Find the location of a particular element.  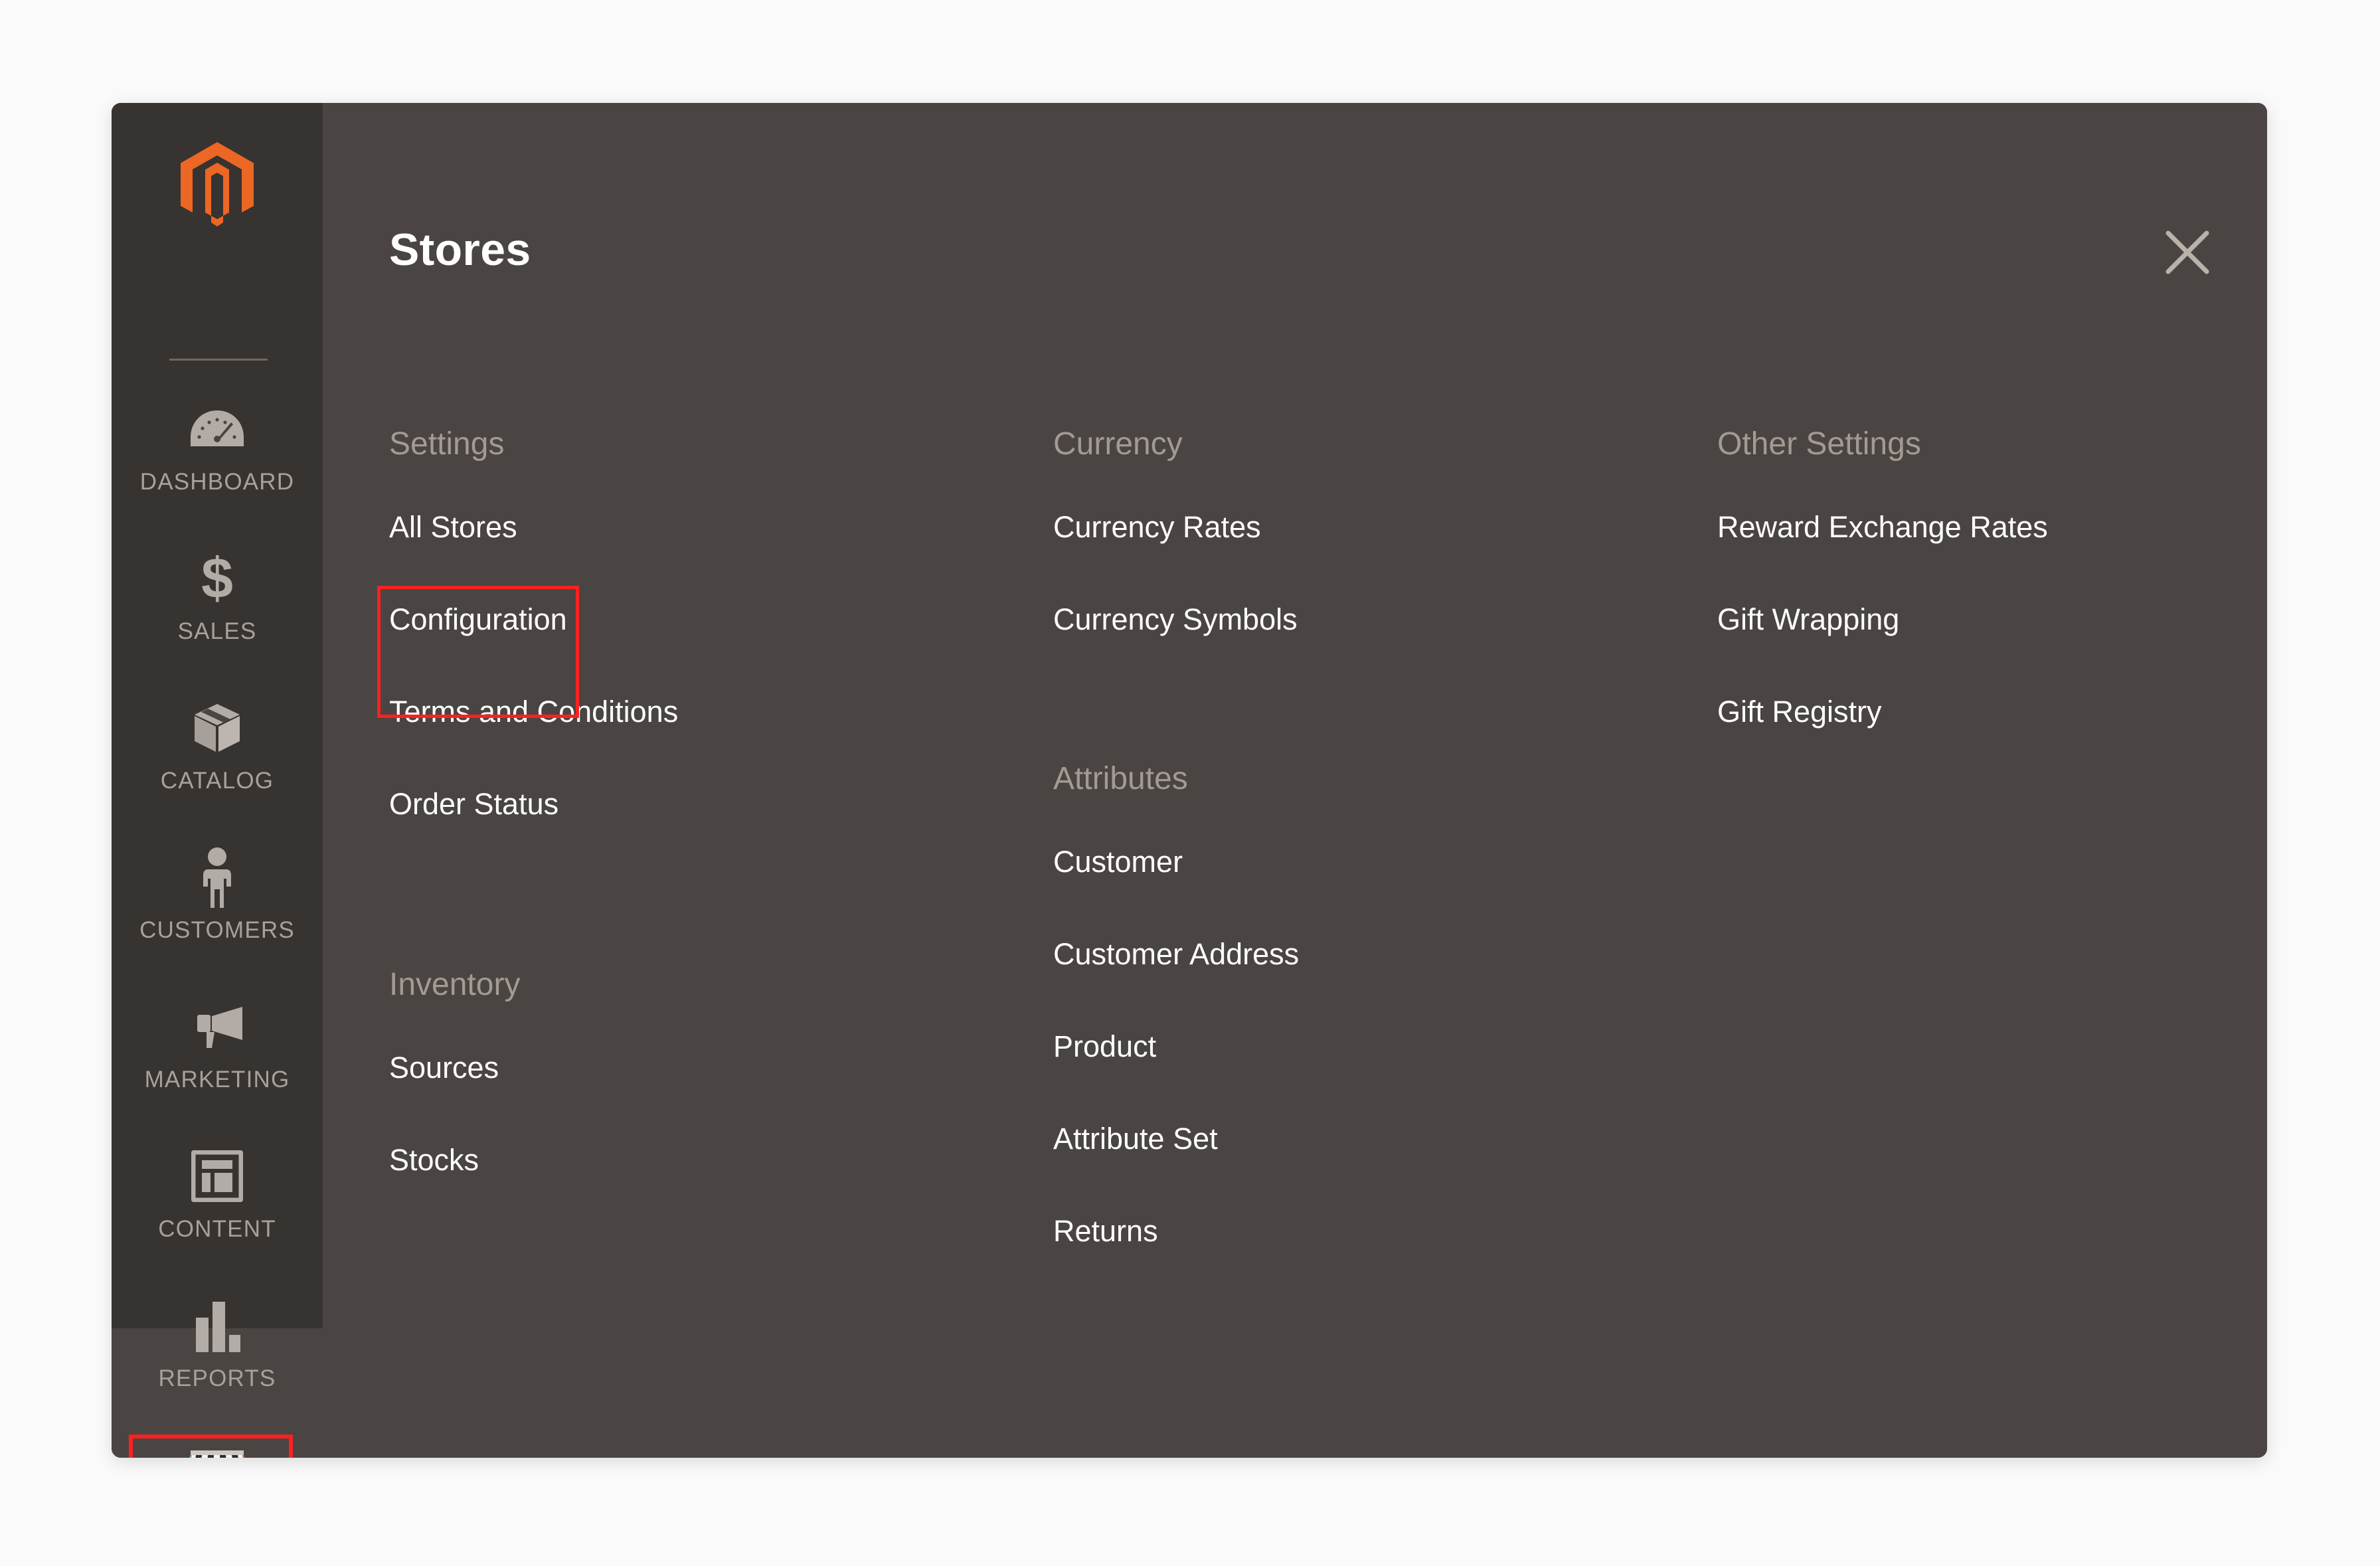

gauge-icon is located at coordinates (217, 429).